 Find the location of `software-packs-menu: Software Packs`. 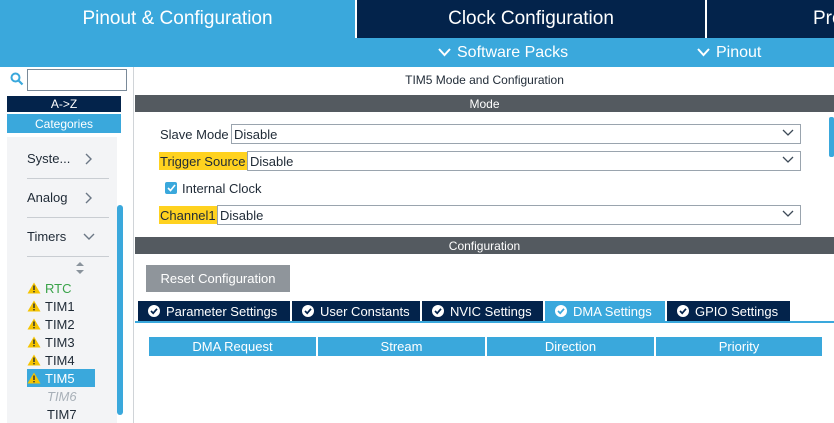

software-packs-menu: Software Packs is located at coordinates (503, 52).